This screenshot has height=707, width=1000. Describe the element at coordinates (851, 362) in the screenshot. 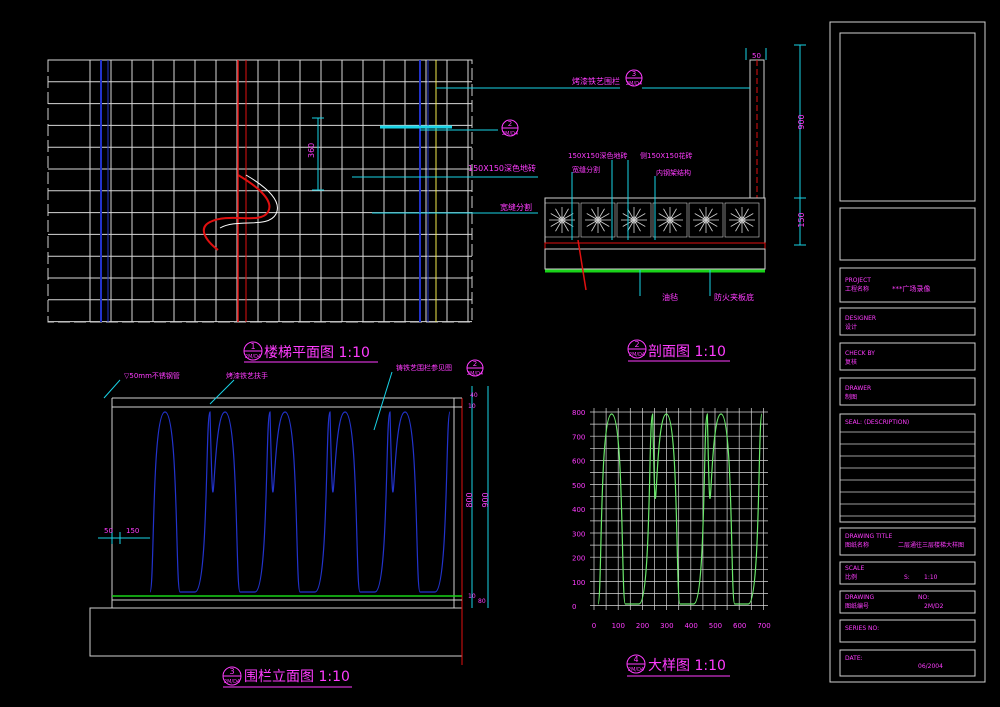

I see `check-label-cn: 复核` at that location.